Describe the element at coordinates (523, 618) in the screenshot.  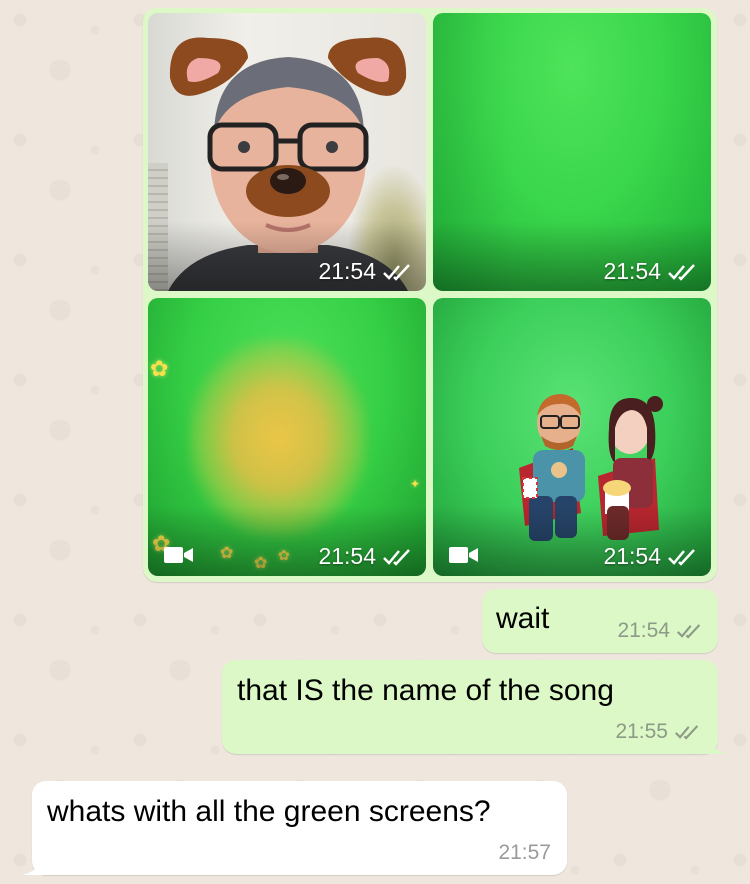
I see `message-text: wait` at that location.